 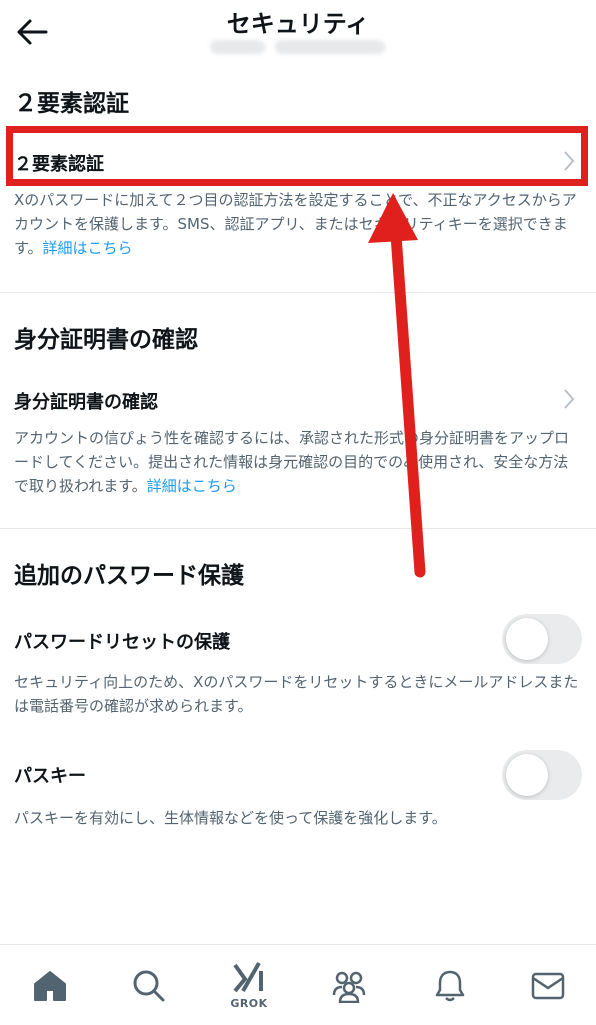 I want to click on mail-icon, so click(x=548, y=986).